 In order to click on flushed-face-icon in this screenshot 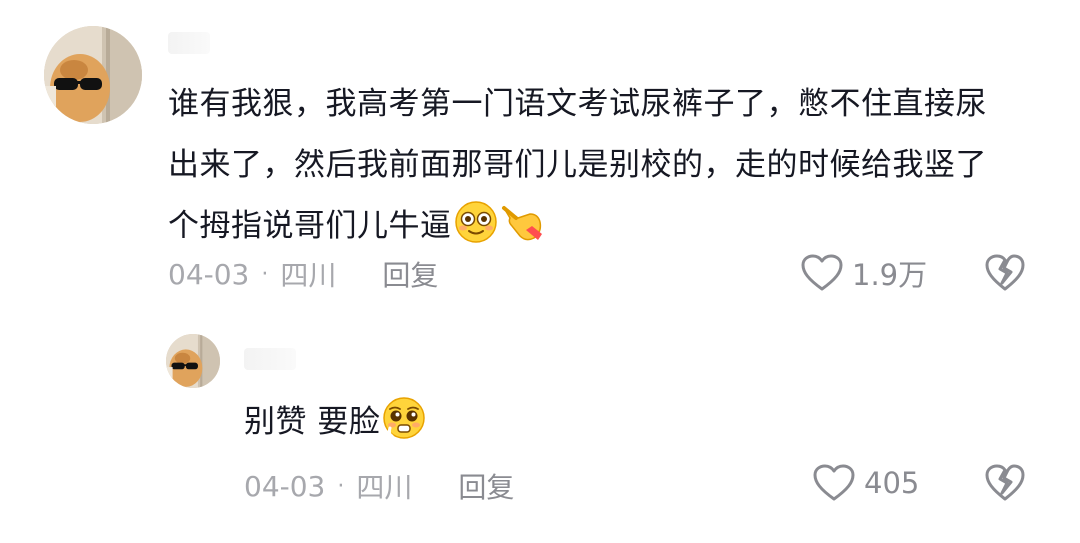, I will do `click(475, 222)`.